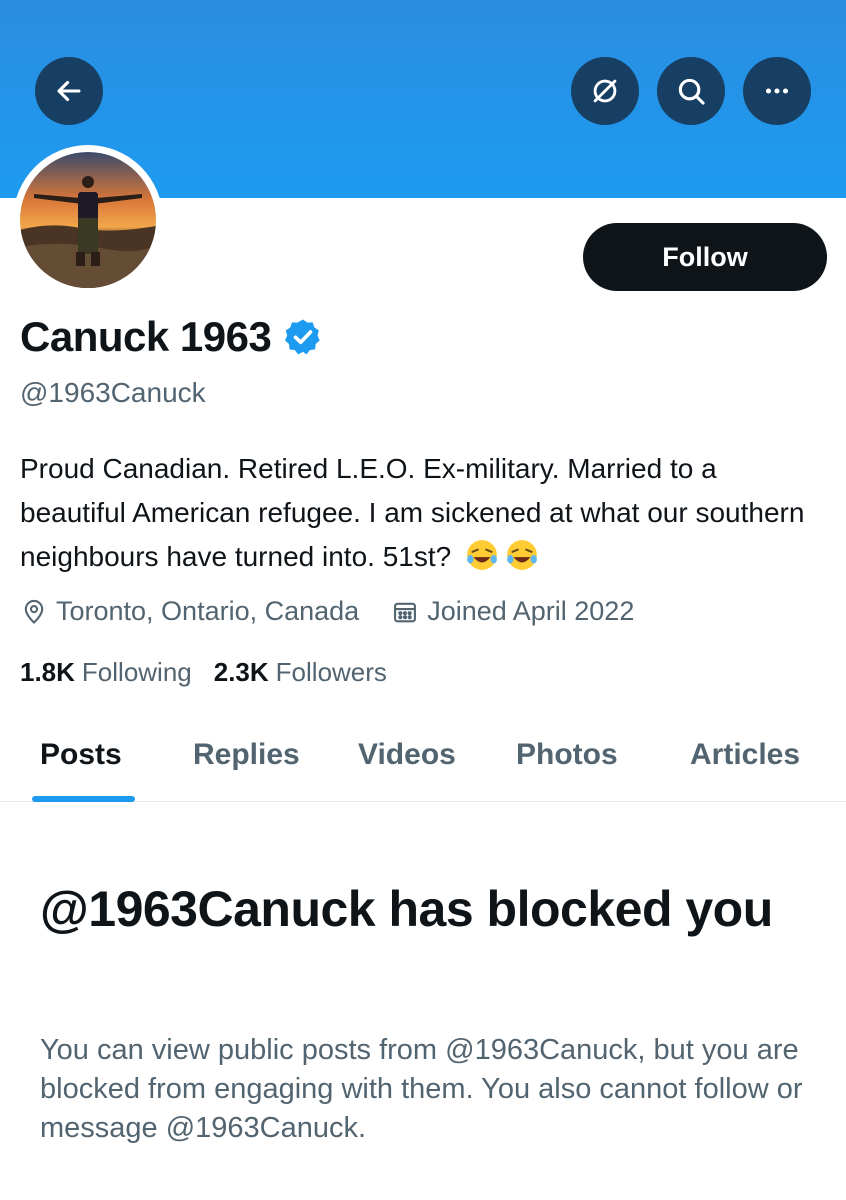  I want to click on followers-link: 2.3K Followers, so click(300, 672).